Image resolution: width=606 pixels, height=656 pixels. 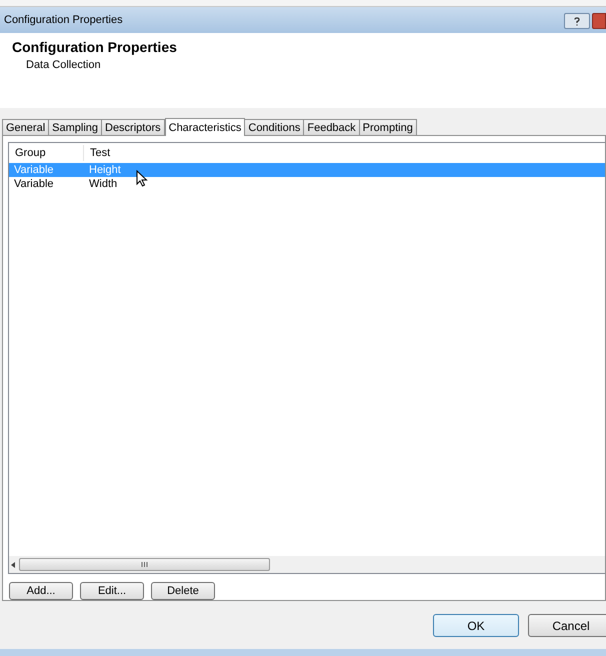 What do you see at coordinates (63, 20) in the screenshot?
I see `window-title: Configuration Properties` at bounding box center [63, 20].